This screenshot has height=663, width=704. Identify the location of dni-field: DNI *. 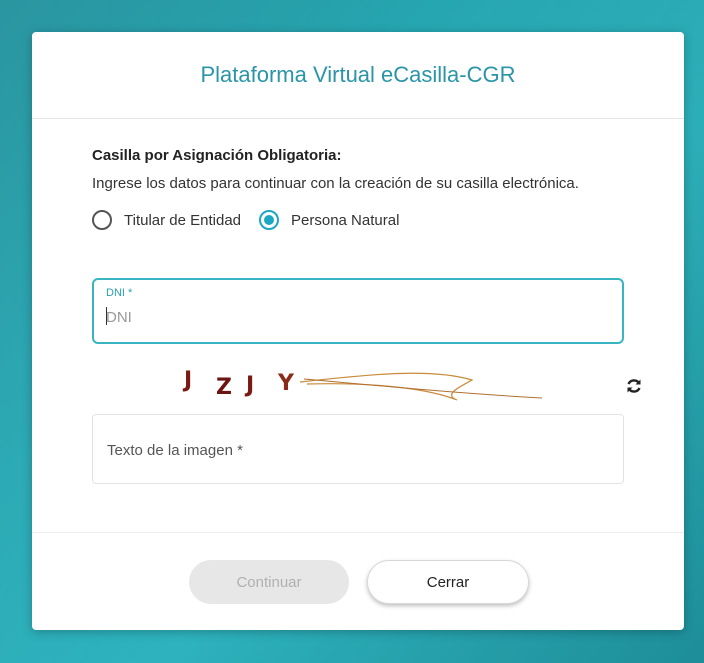
(358, 311).